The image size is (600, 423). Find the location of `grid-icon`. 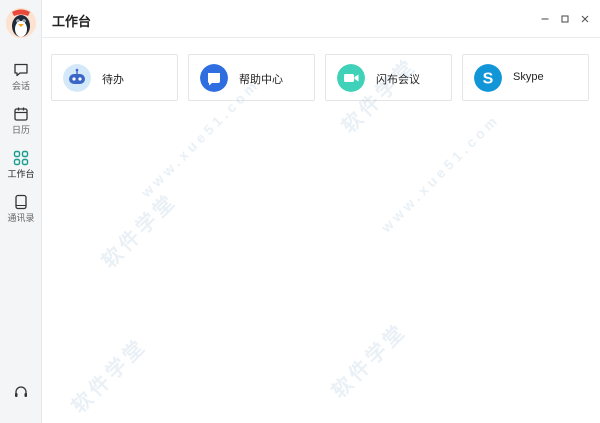

grid-icon is located at coordinates (21, 158).